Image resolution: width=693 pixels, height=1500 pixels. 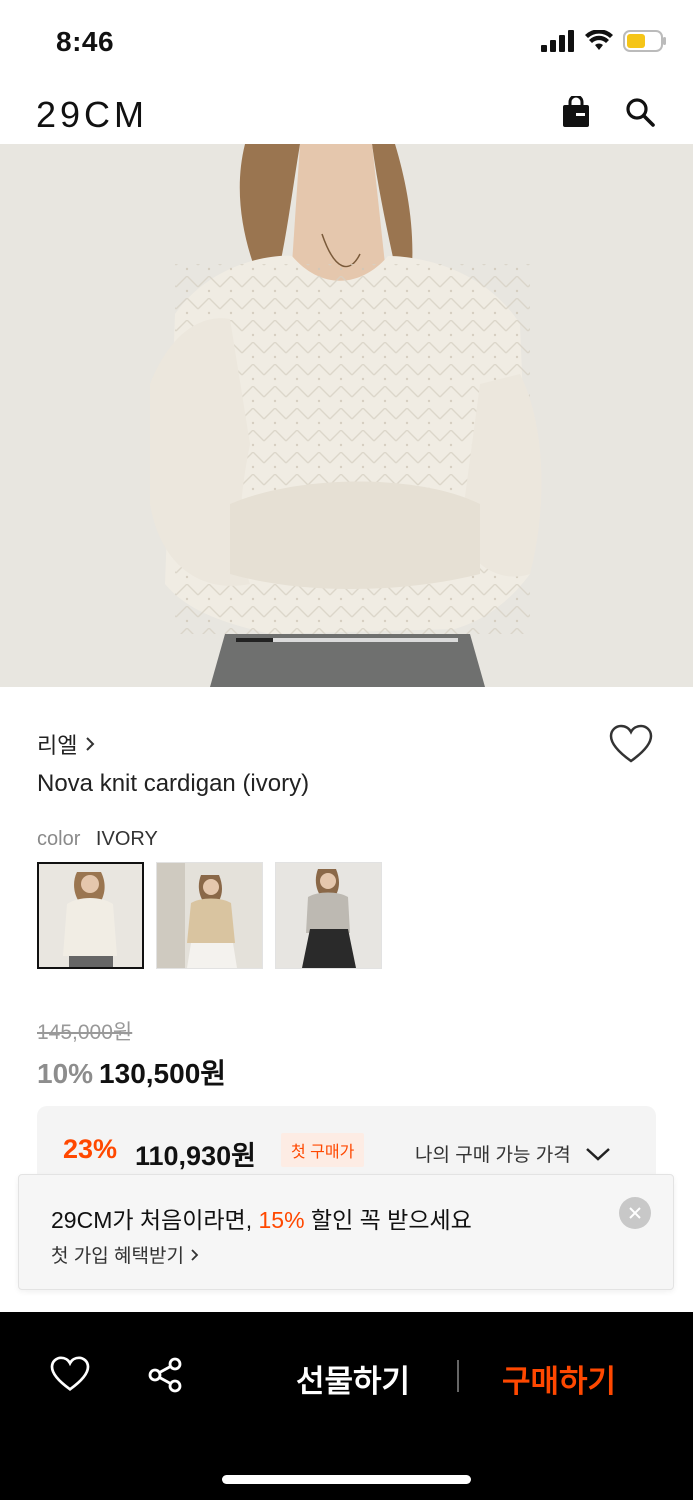 I want to click on swatch-gray-image, so click(x=328, y=915).